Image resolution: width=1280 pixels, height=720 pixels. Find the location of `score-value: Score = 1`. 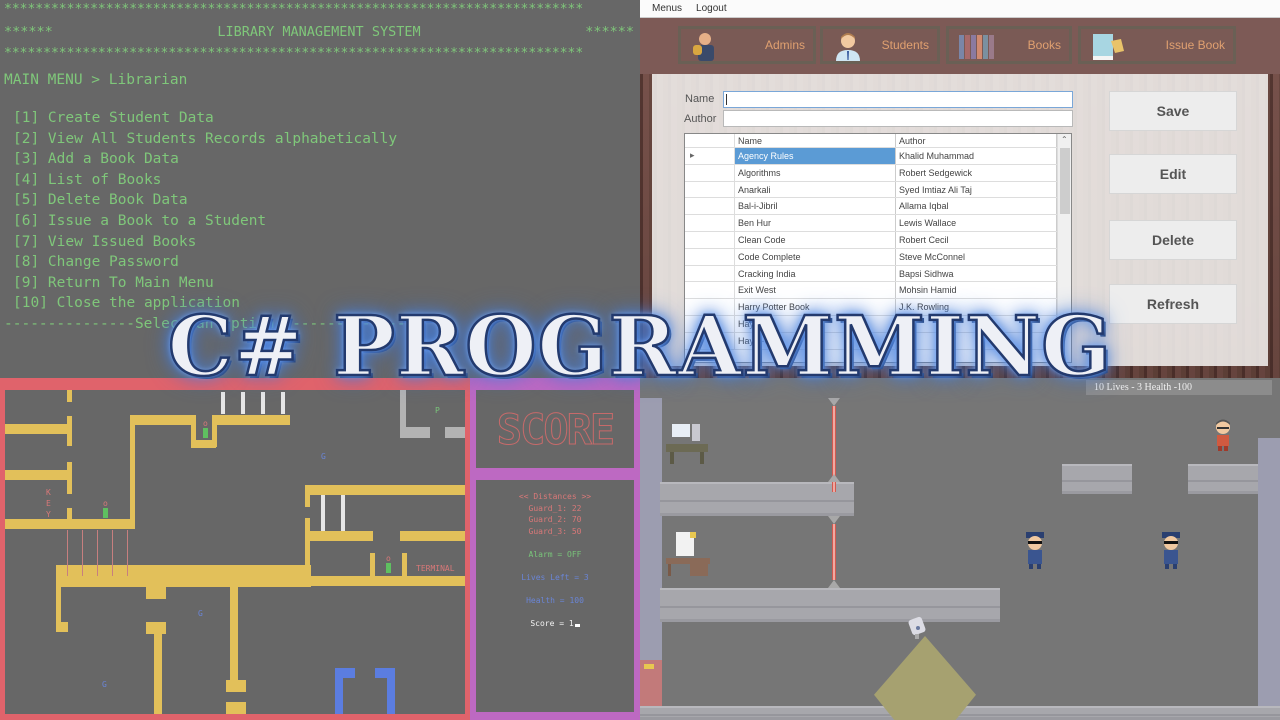

score-value: Score = 1 is located at coordinates (552, 623).